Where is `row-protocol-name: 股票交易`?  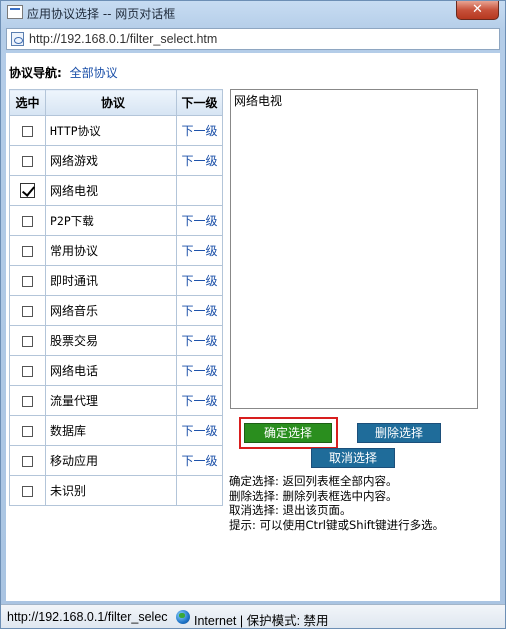 row-protocol-name: 股票交易 is located at coordinates (111, 340).